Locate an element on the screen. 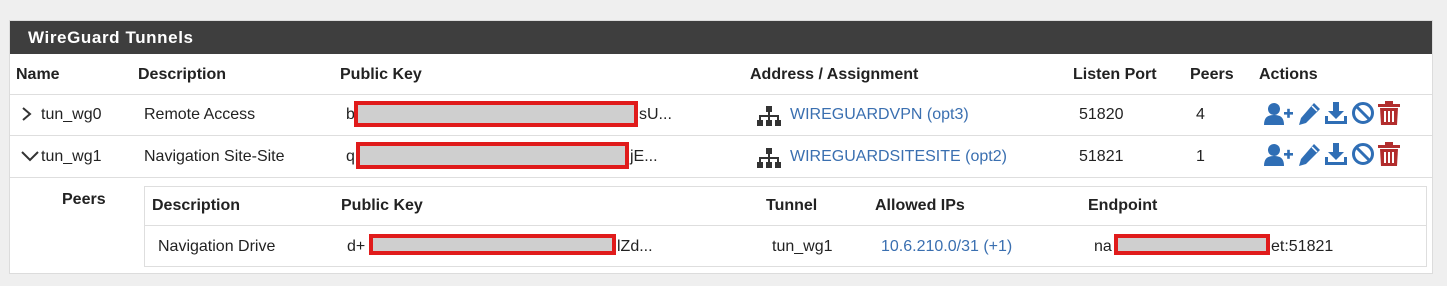 Image resolution: width=1447 pixels, height=286 pixels. col-header-name: Name is located at coordinates (38, 75).